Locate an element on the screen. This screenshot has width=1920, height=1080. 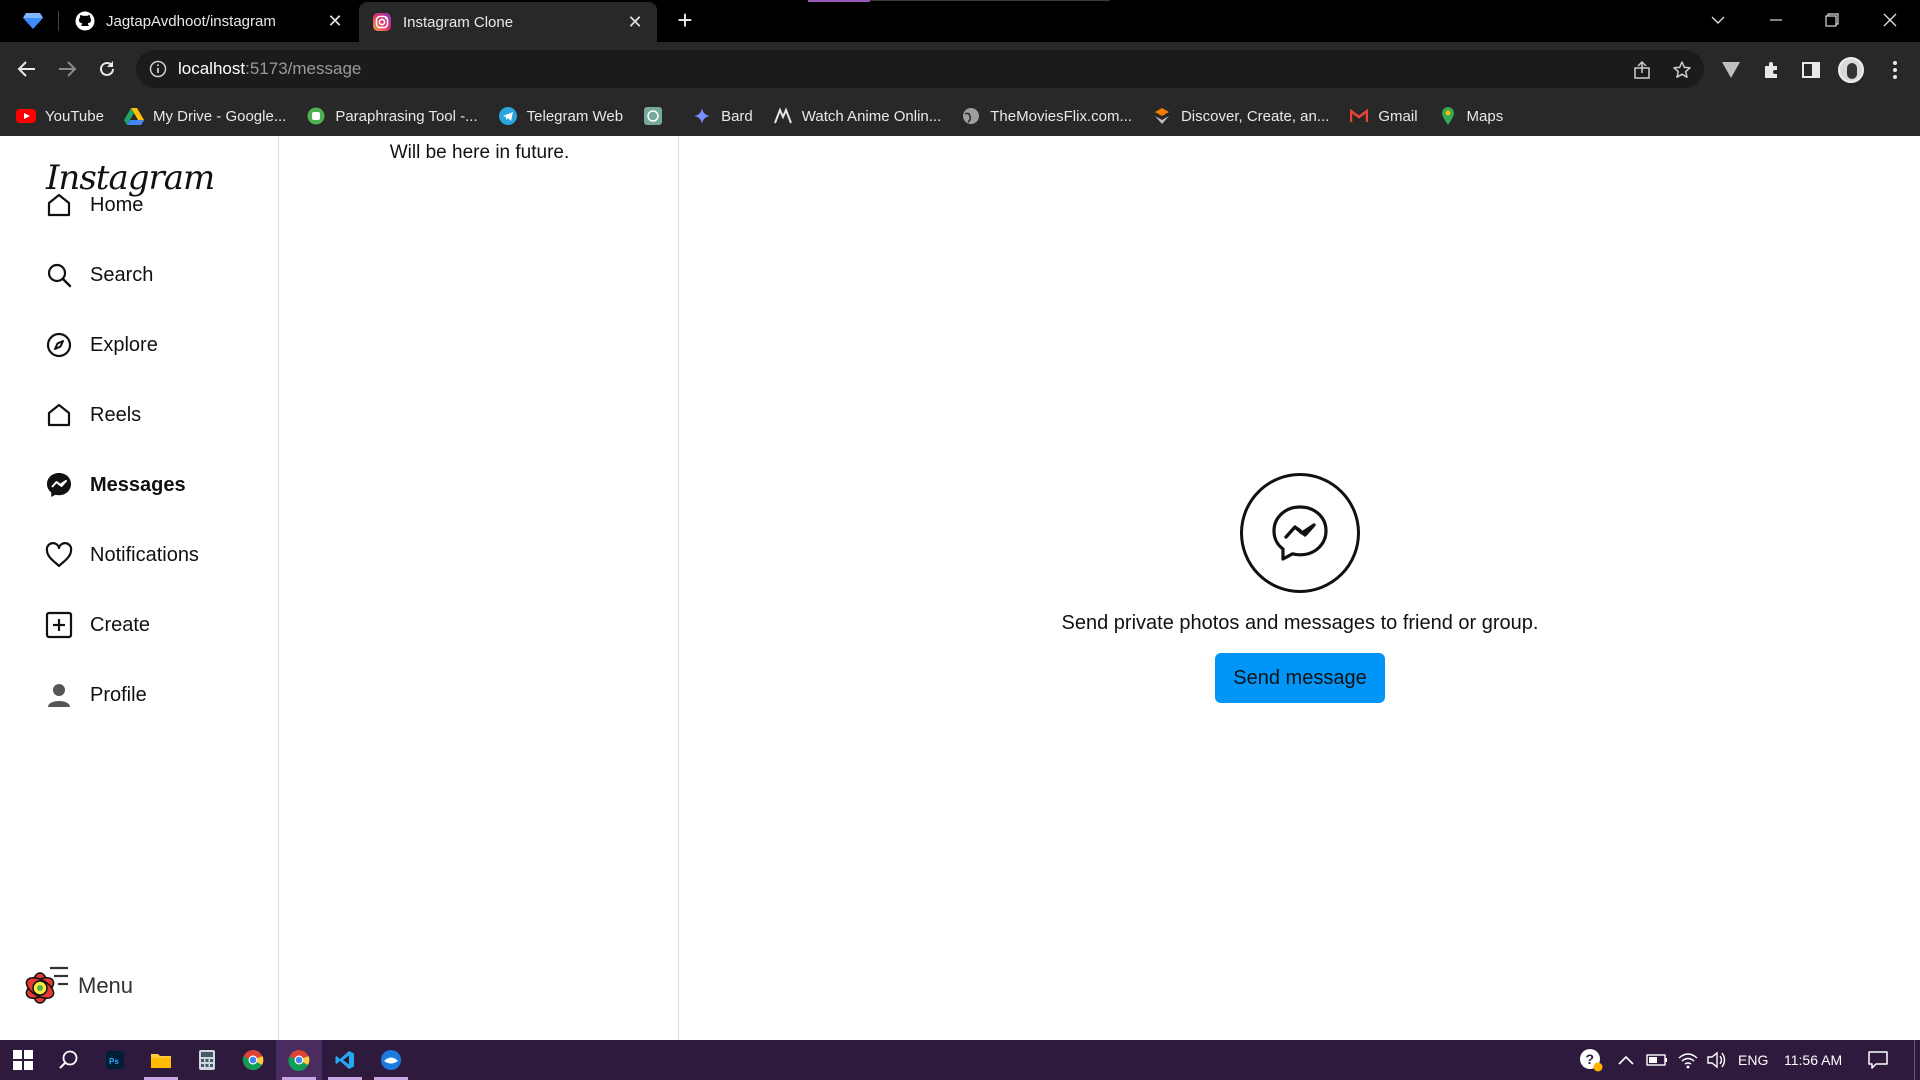
tab-strip-accent is located at coordinates (839, 1).